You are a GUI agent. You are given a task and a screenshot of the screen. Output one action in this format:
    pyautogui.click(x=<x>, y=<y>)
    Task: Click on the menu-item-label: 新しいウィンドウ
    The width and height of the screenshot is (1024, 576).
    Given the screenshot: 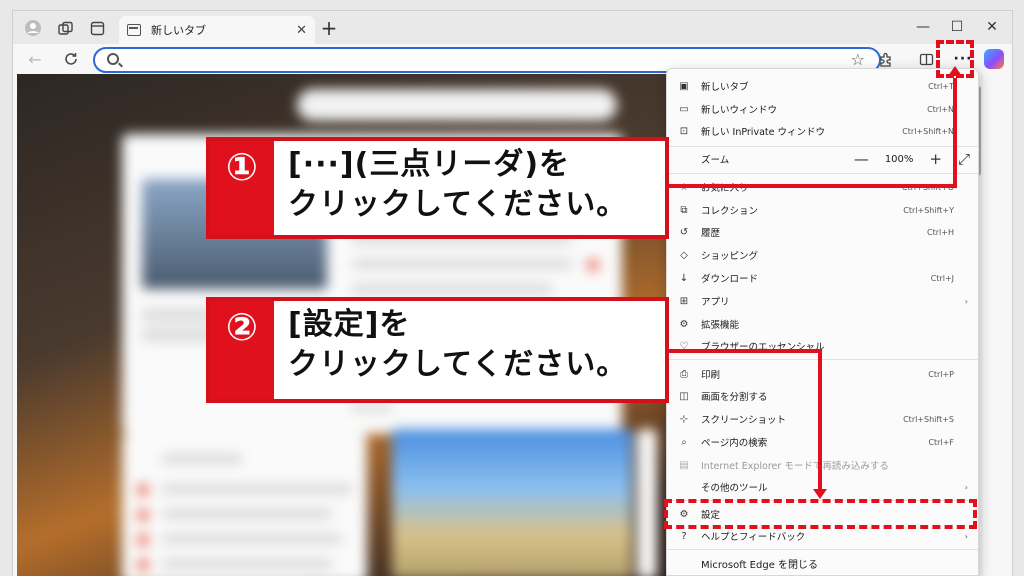 What is the action you would take?
    pyautogui.click(x=739, y=110)
    